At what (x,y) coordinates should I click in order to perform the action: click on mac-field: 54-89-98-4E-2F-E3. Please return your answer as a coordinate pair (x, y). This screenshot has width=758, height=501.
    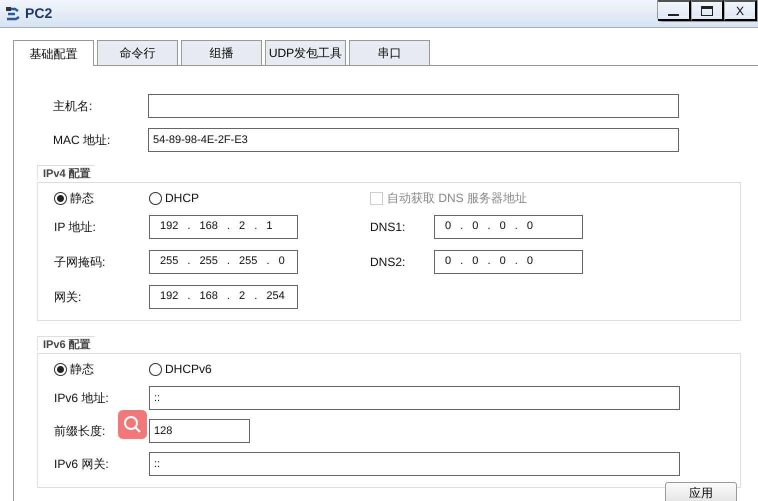
    Looking at the image, I should click on (413, 140).